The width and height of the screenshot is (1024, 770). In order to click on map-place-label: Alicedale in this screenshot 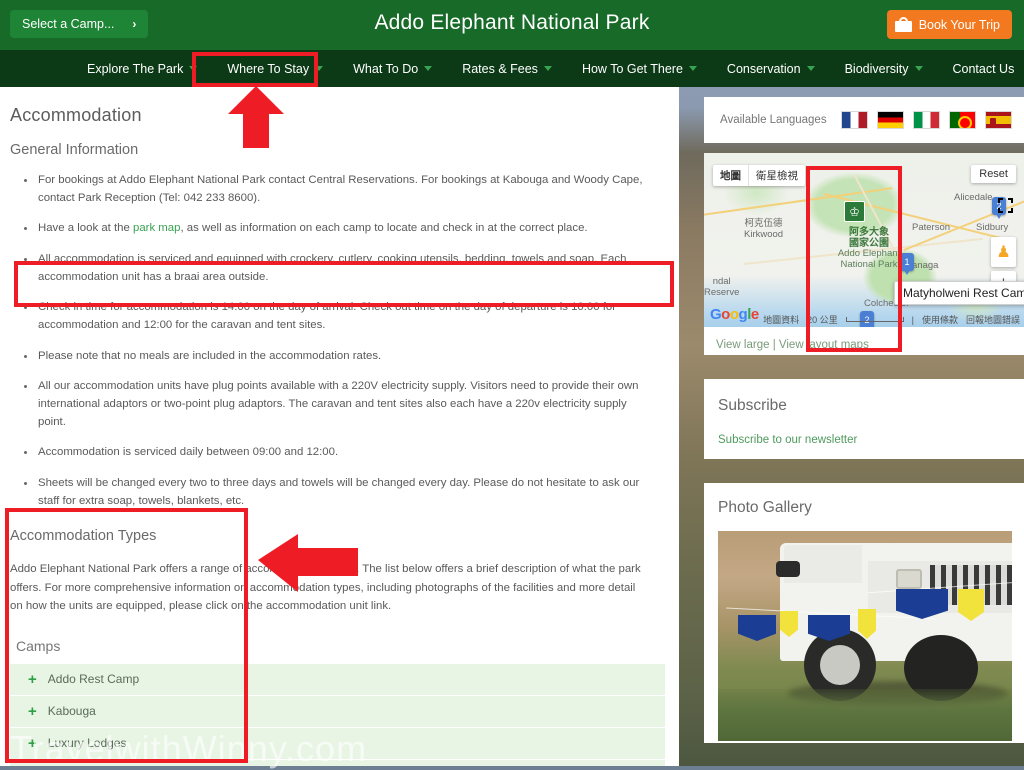, I will do `click(973, 198)`.